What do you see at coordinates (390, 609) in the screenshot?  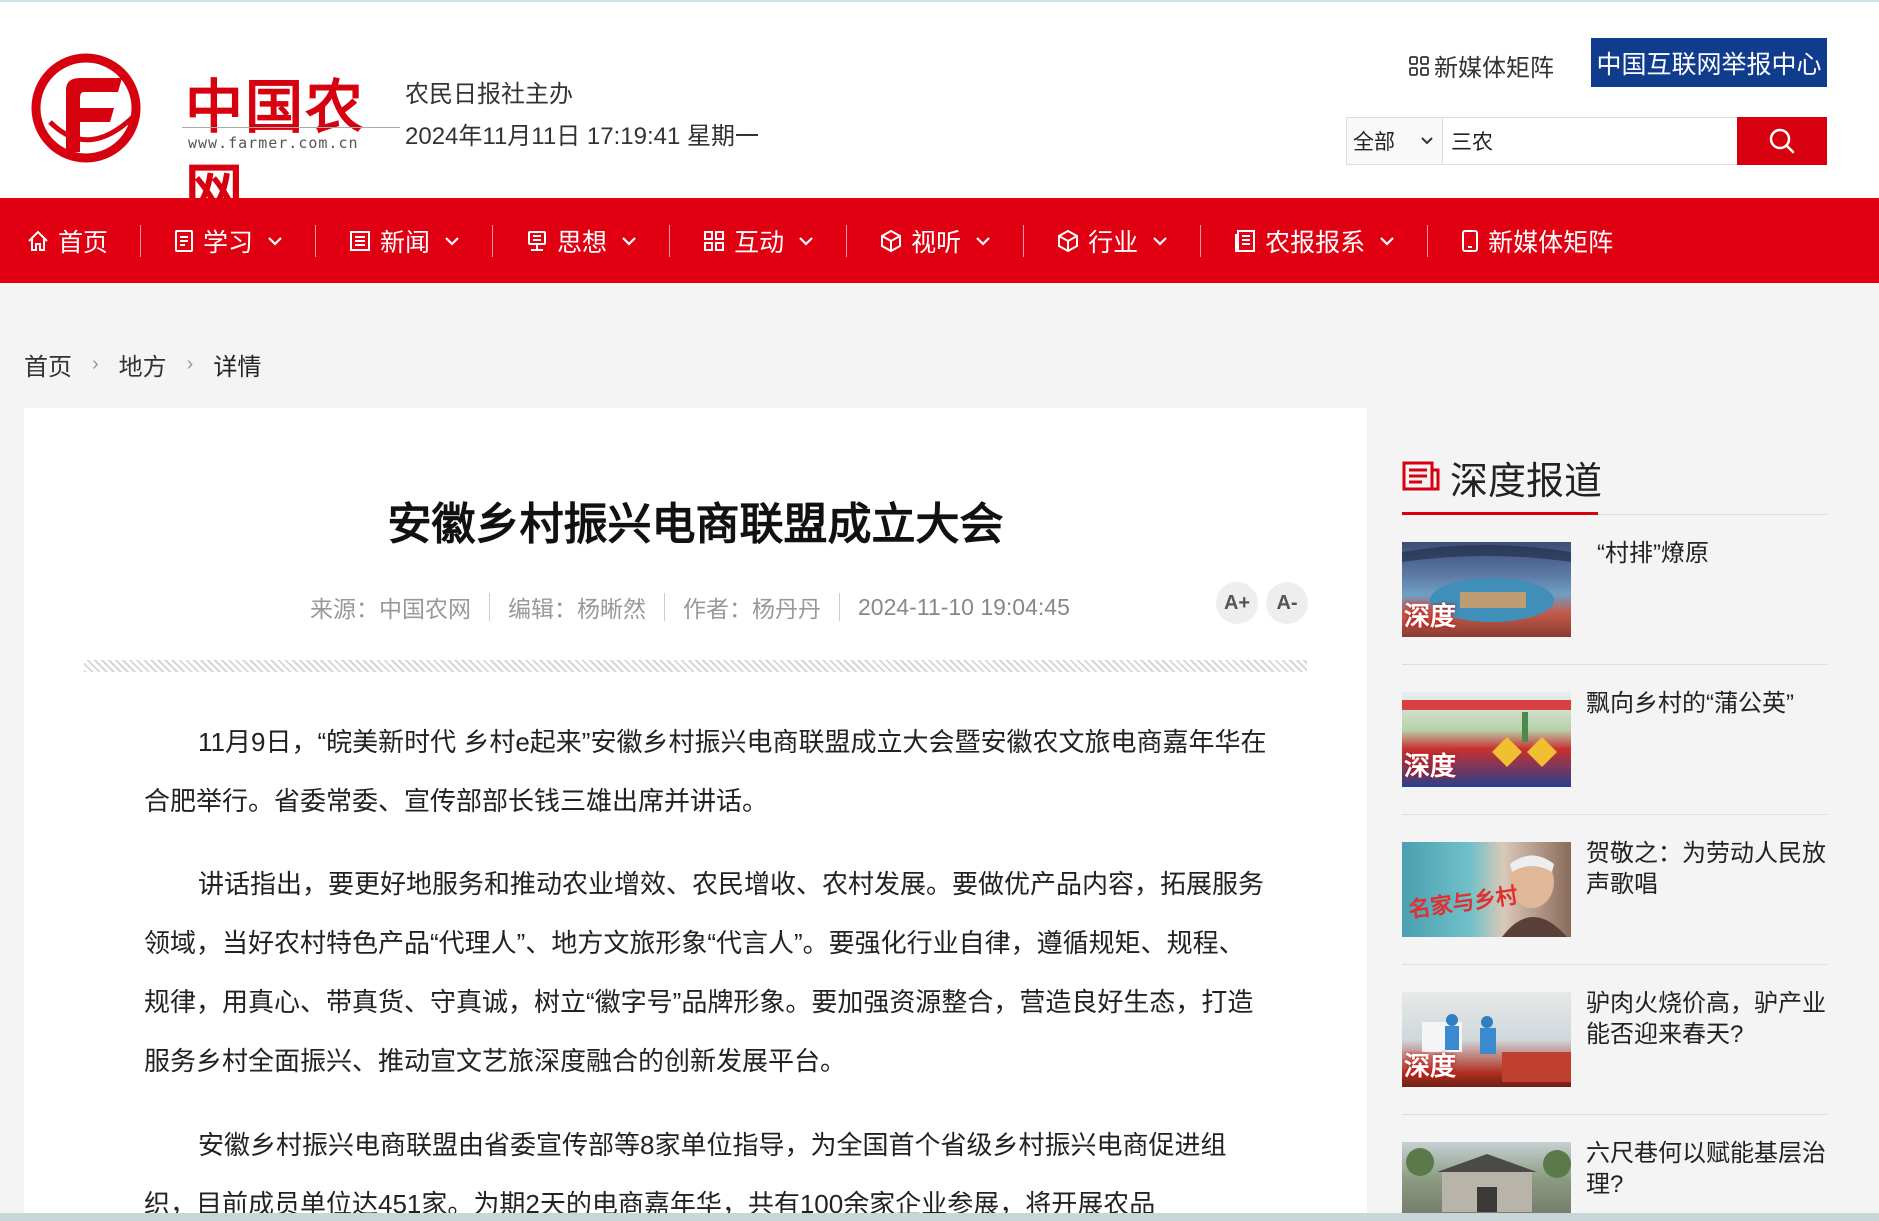 I see `article-source: 来源：中国农网` at bounding box center [390, 609].